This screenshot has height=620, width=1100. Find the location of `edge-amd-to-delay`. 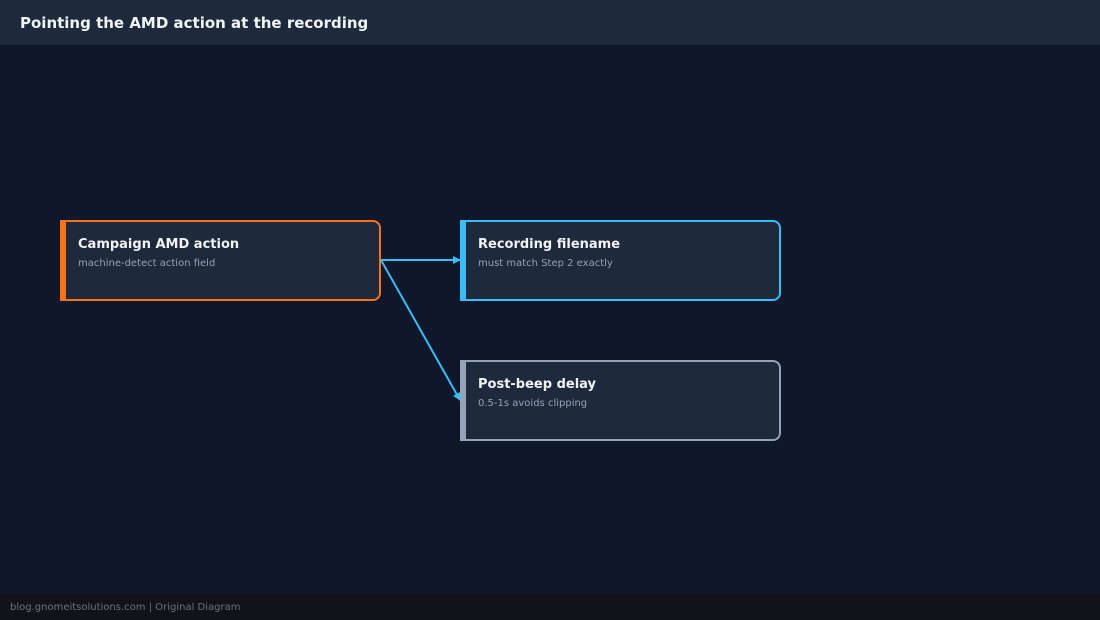

edge-amd-to-delay is located at coordinates (420, 330).